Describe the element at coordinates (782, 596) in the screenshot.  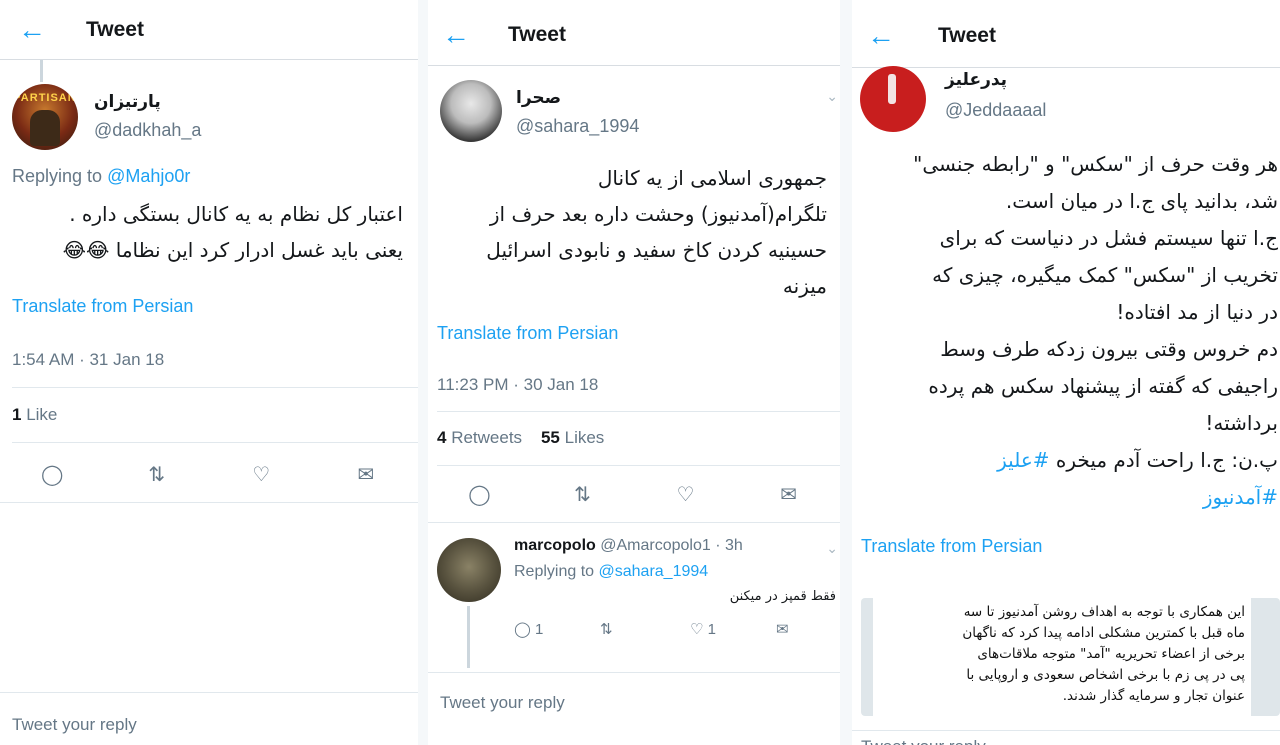
I see `reply-text: فقط قمپز در میکنن` at that location.